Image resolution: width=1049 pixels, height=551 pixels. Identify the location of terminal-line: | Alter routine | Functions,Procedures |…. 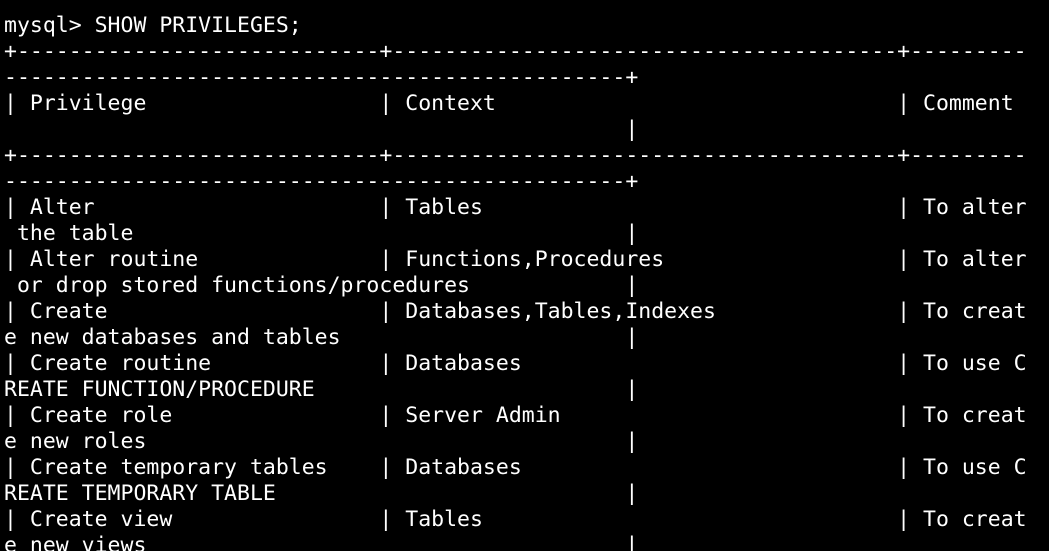
(515, 259).